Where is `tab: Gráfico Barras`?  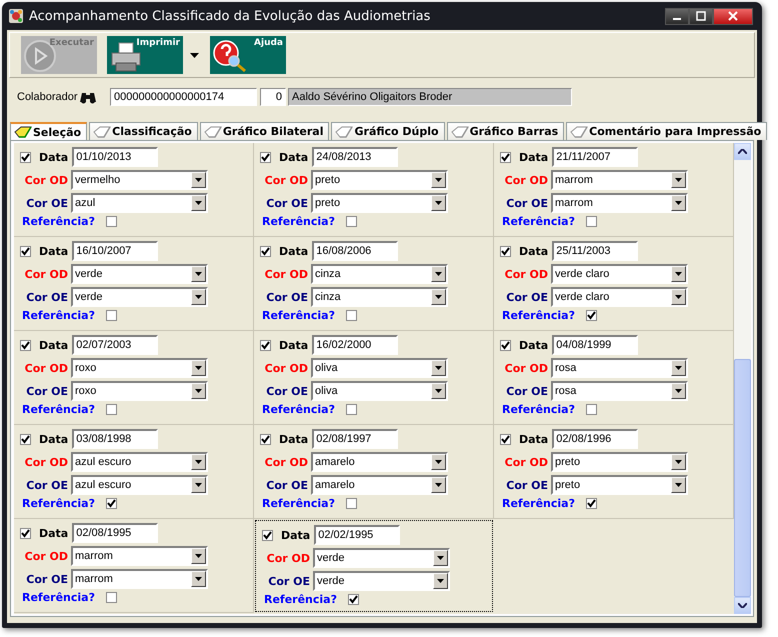 tab: Gráfico Barras is located at coordinates (505, 131).